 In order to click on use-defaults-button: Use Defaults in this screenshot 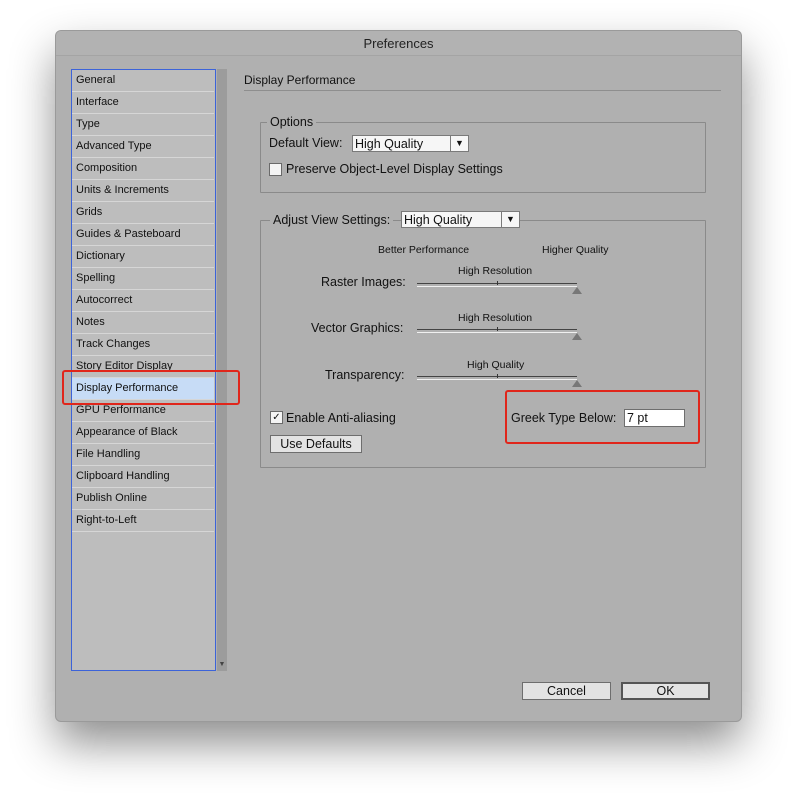, I will do `click(316, 444)`.